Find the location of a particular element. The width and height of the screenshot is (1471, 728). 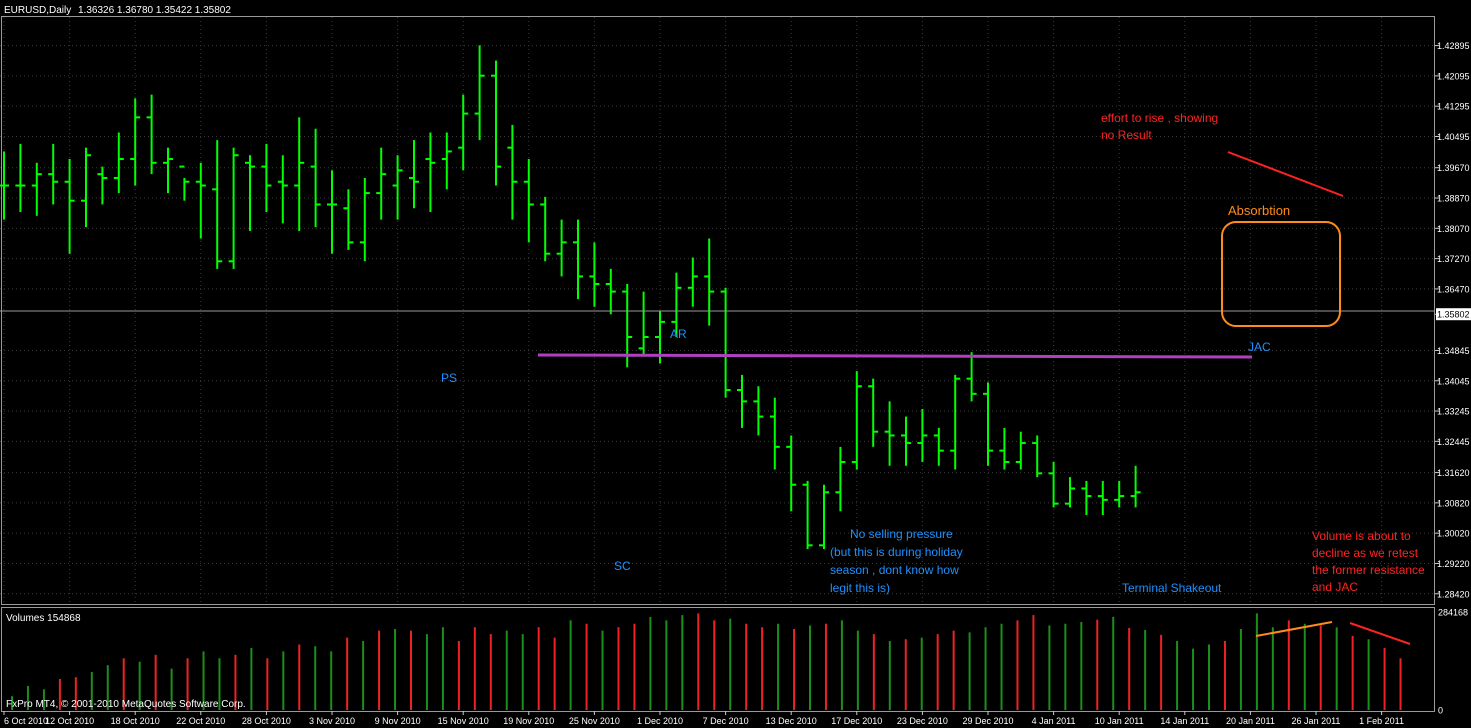

price-tick-label: 1.29220 is located at coordinates (1453, 564).